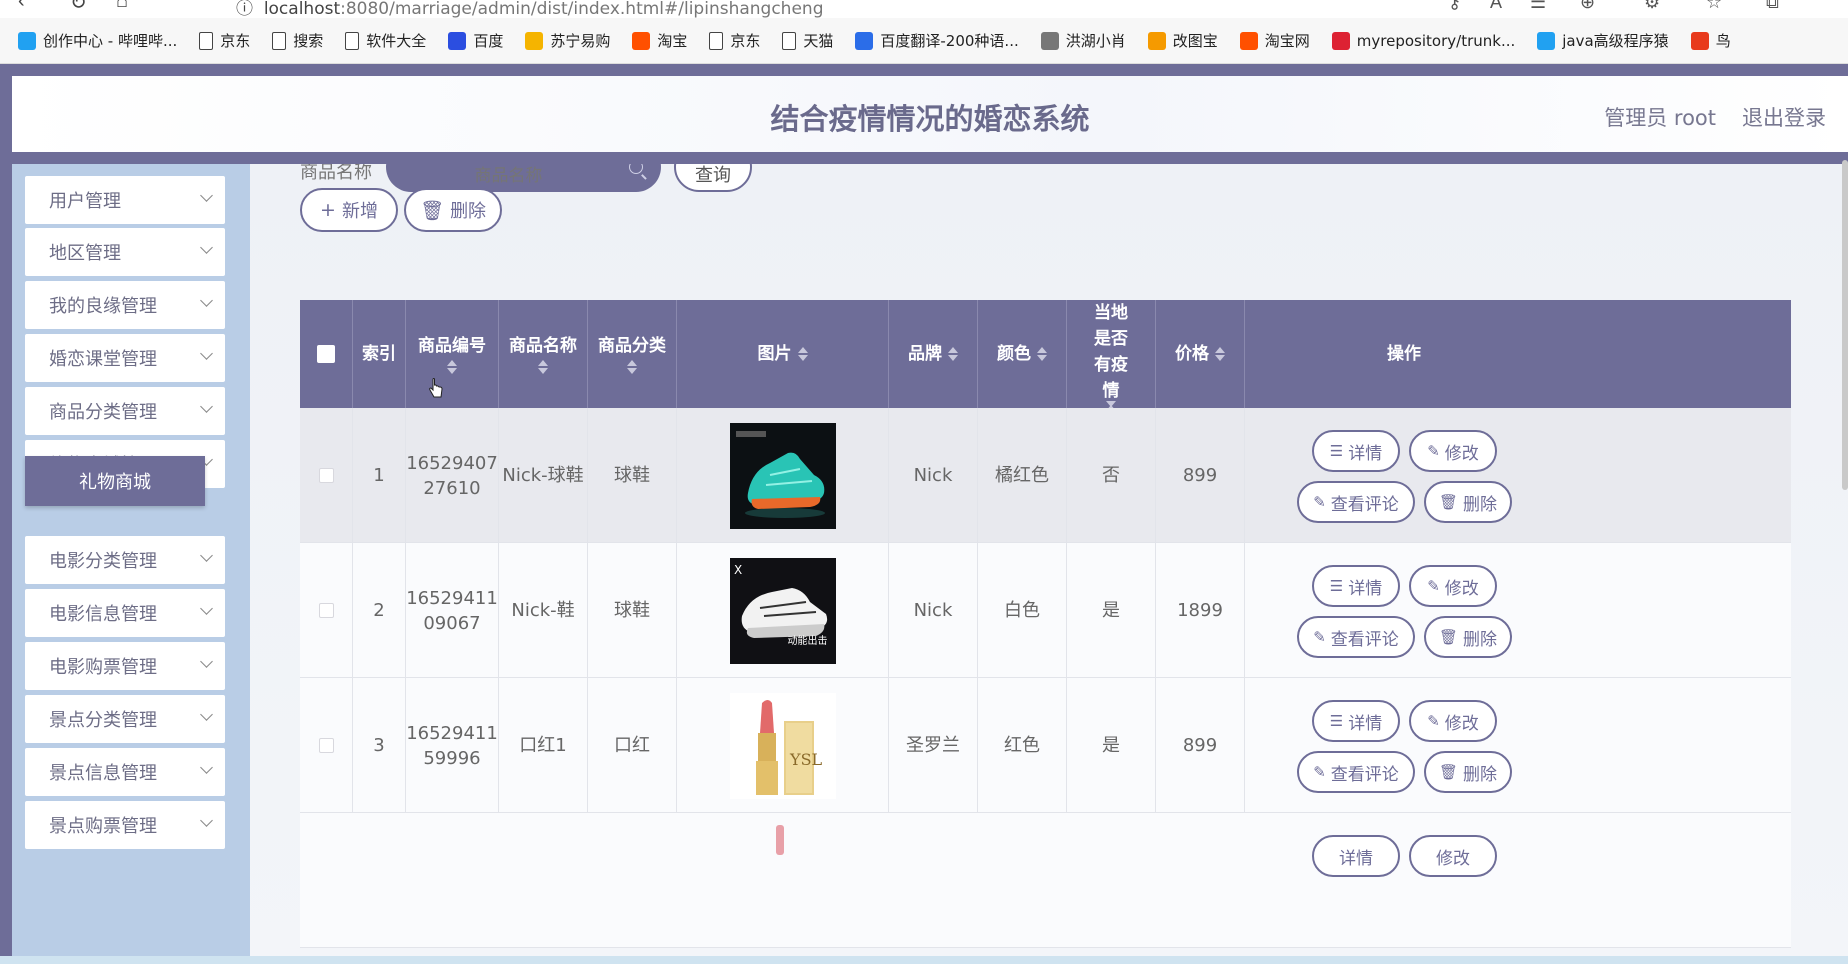 This screenshot has width=1848, height=964. Describe the element at coordinates (632, 354) in the screenshot. I see `column-header: 商品分类` at that location.